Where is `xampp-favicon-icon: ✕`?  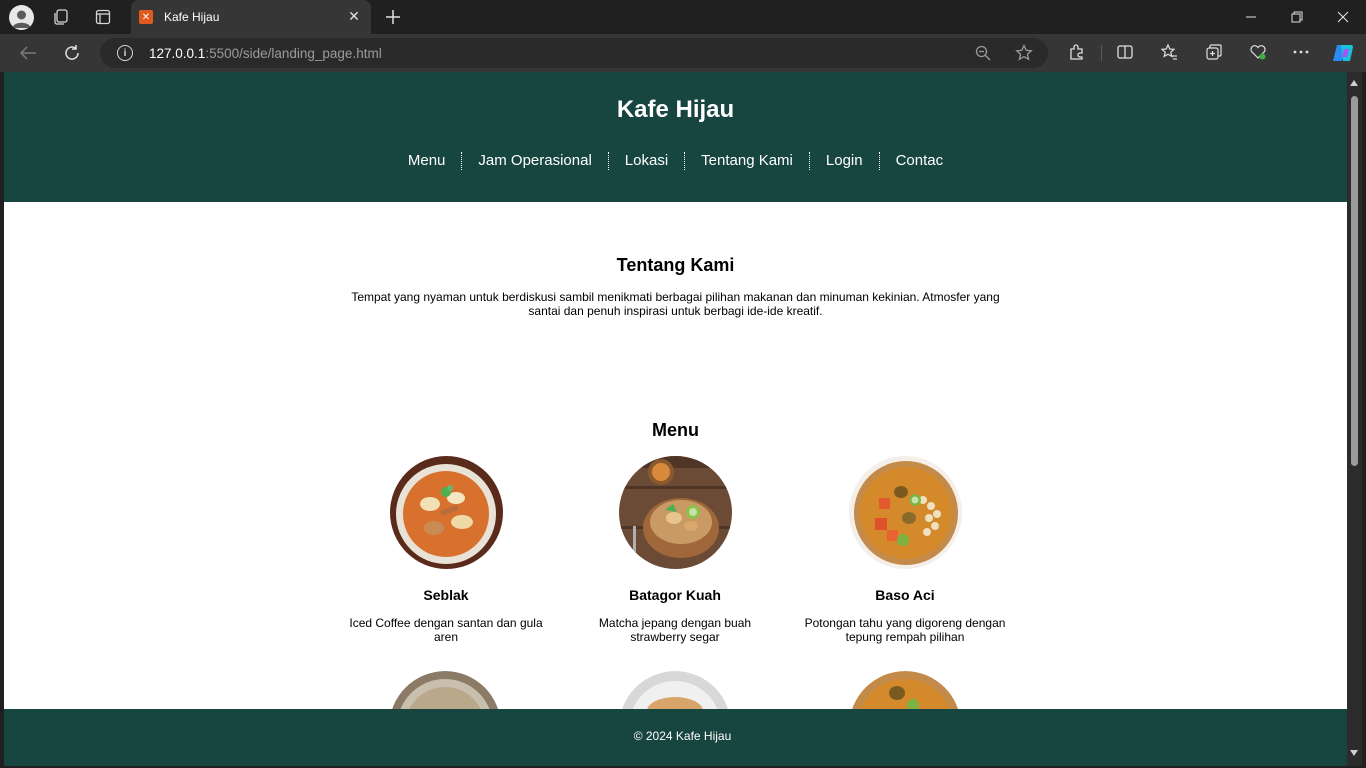 xampp-favicon-icon: ✕ is located at coordinates (146, 17).